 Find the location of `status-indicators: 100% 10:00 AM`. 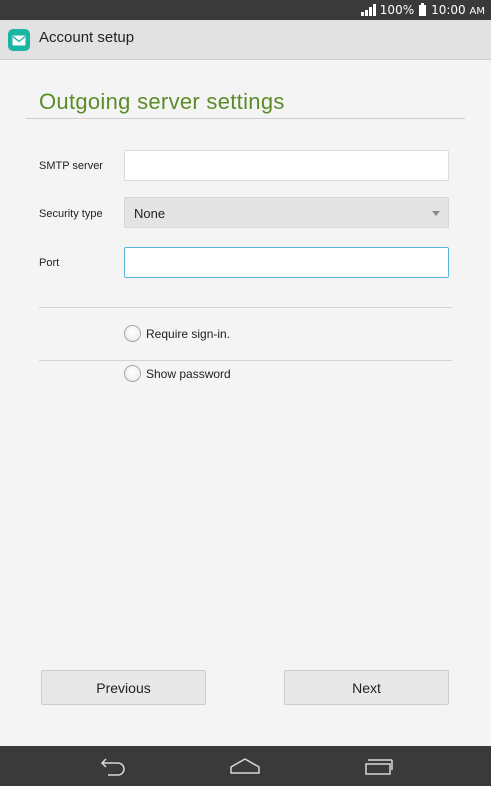

status-indicators: 100% 10:00 AM is located at coordinates (422, 10).